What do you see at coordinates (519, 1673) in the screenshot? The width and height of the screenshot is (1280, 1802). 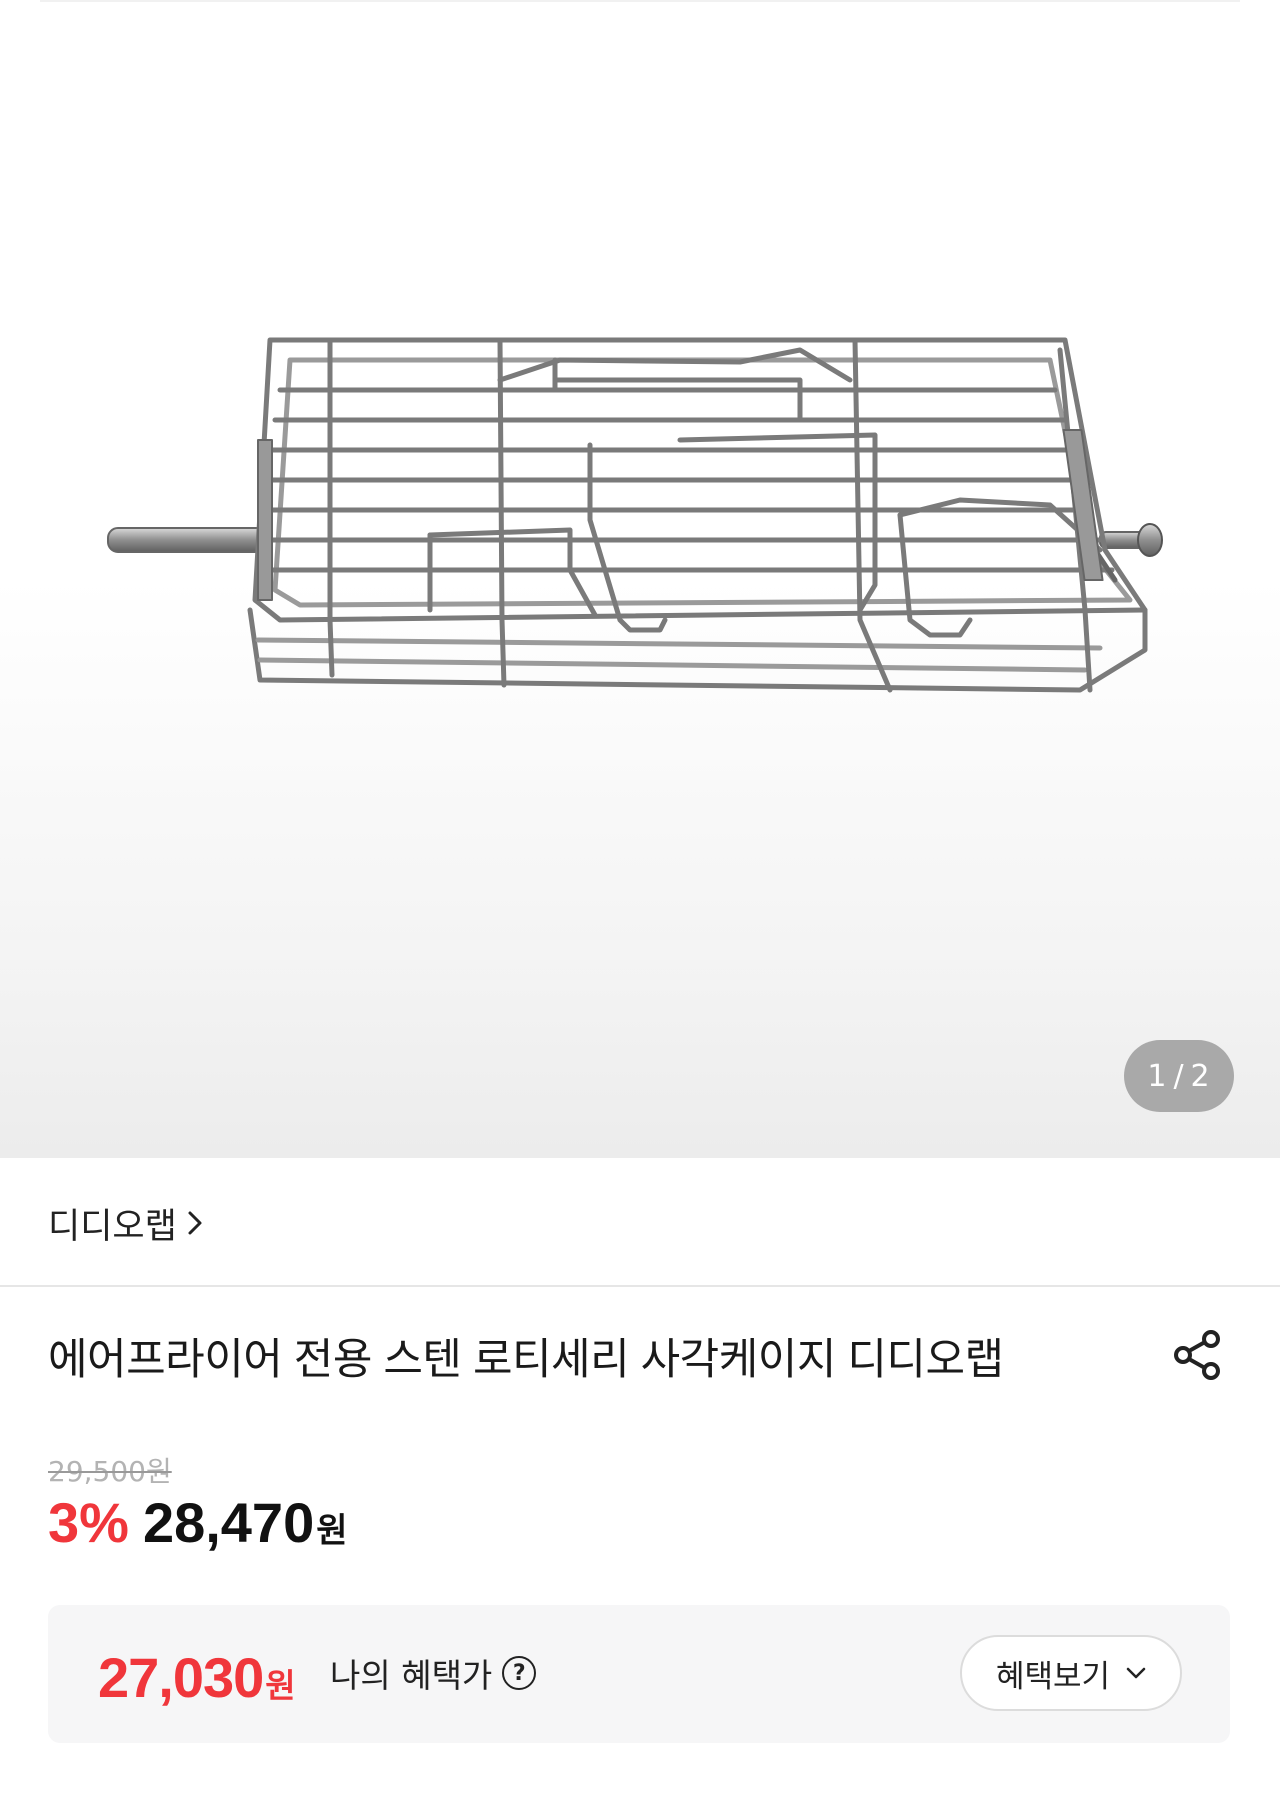 I see `question-circle-icon: ?` at bounding box center [519, 1673].